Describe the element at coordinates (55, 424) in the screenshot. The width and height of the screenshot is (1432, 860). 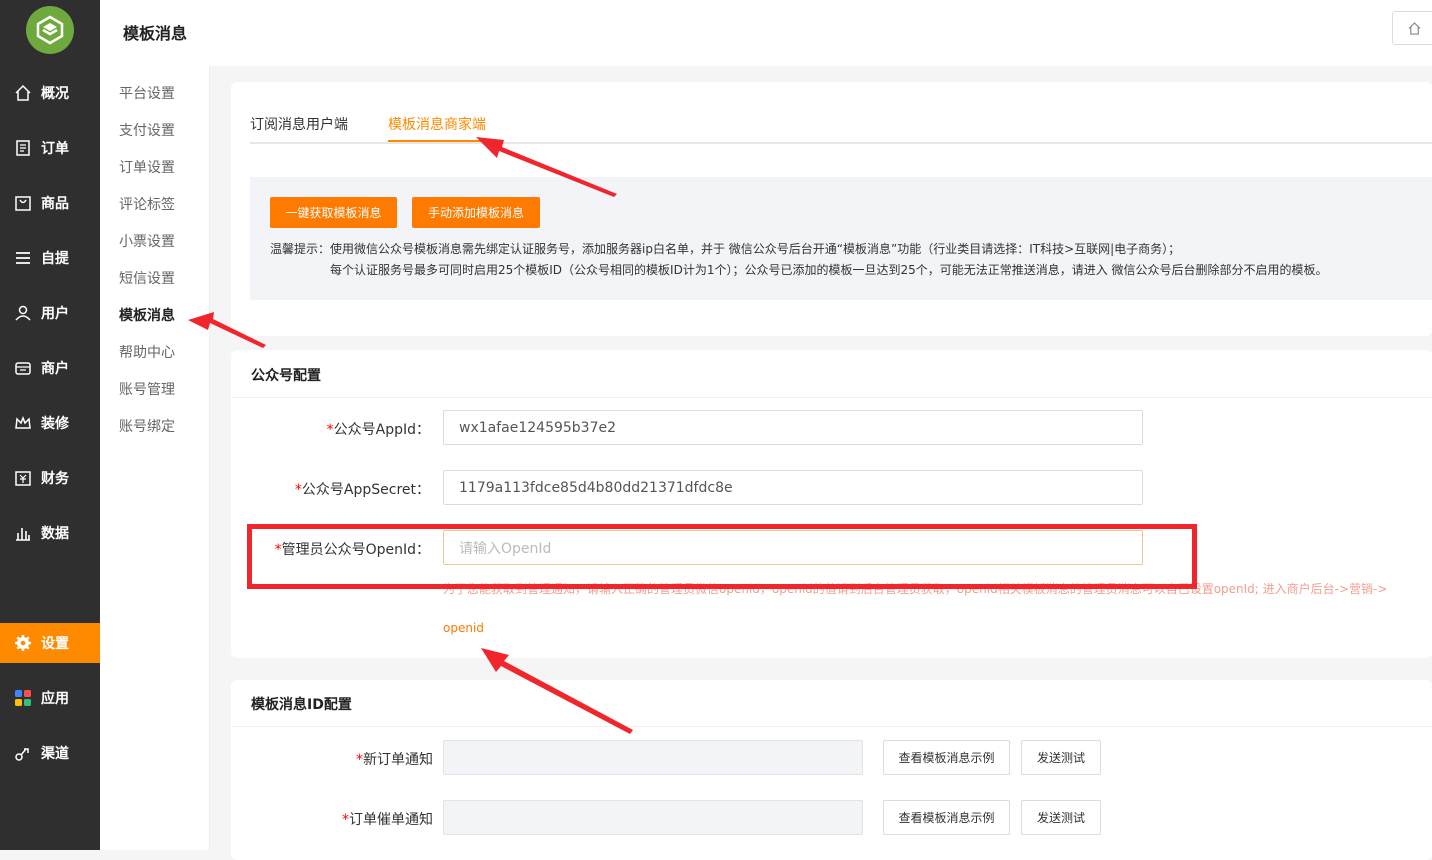
I see `sidebar-item-label: 装修` at that location.